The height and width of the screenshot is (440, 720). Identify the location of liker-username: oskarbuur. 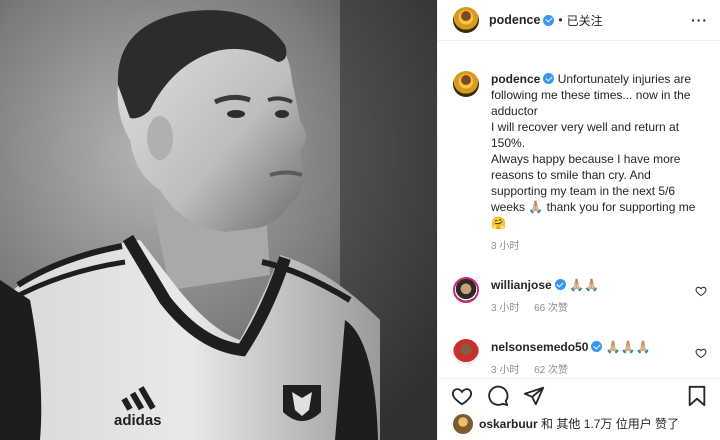
(508, 424).